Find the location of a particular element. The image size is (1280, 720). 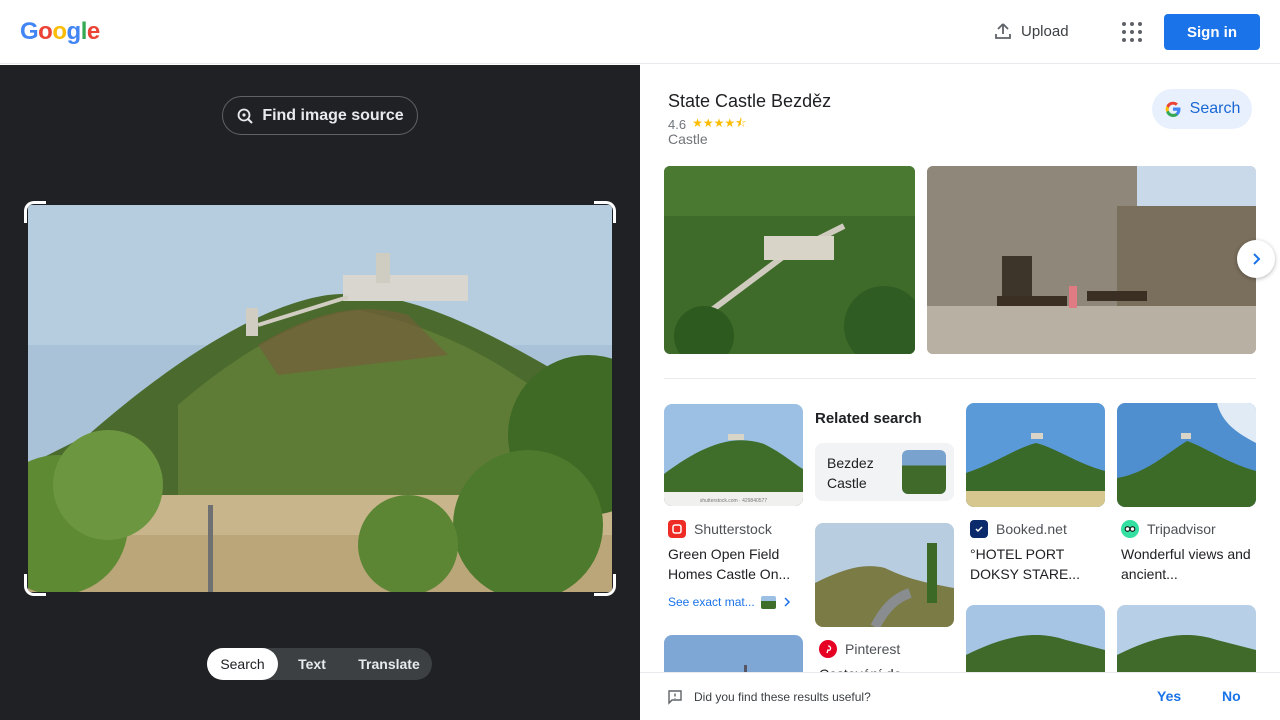

apps-grid-icon is located at coordinates (1132, 32).